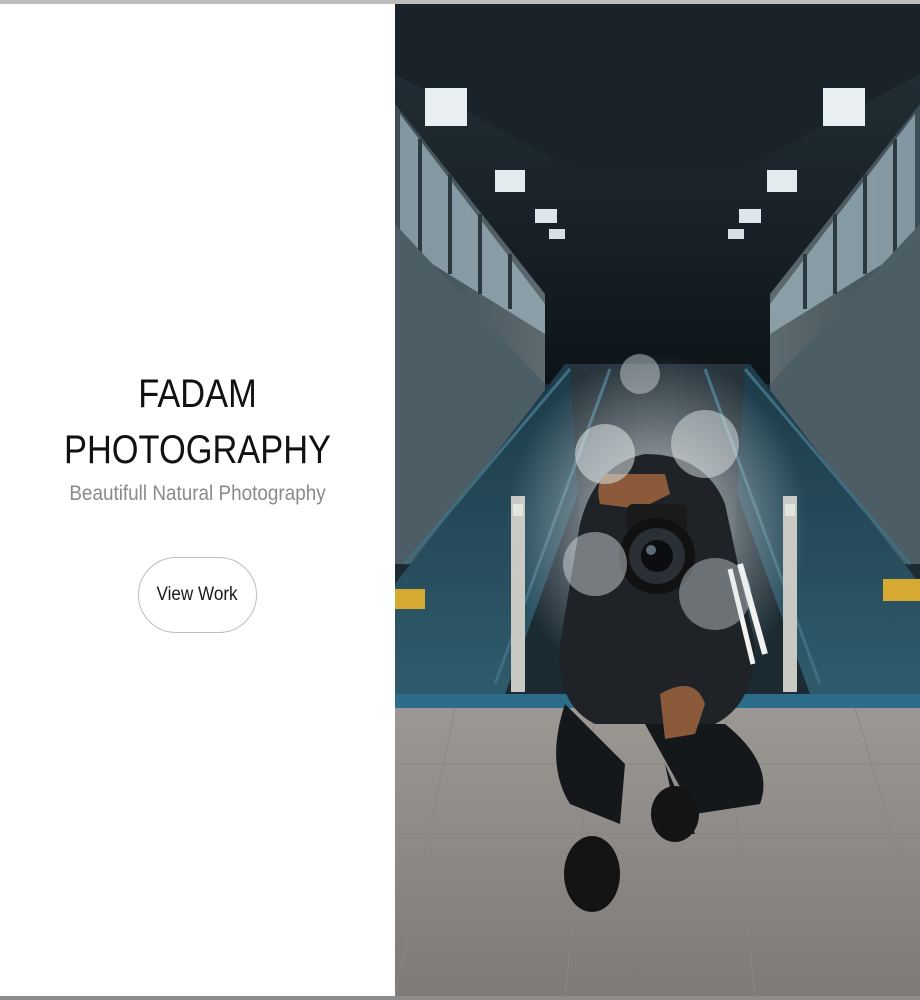 This screenshot has width=920, height=1000. Describe the element at coordinates (197, 493) in the screenshot. I see `site-tagline: Beautifull Natural Photography` at that location.